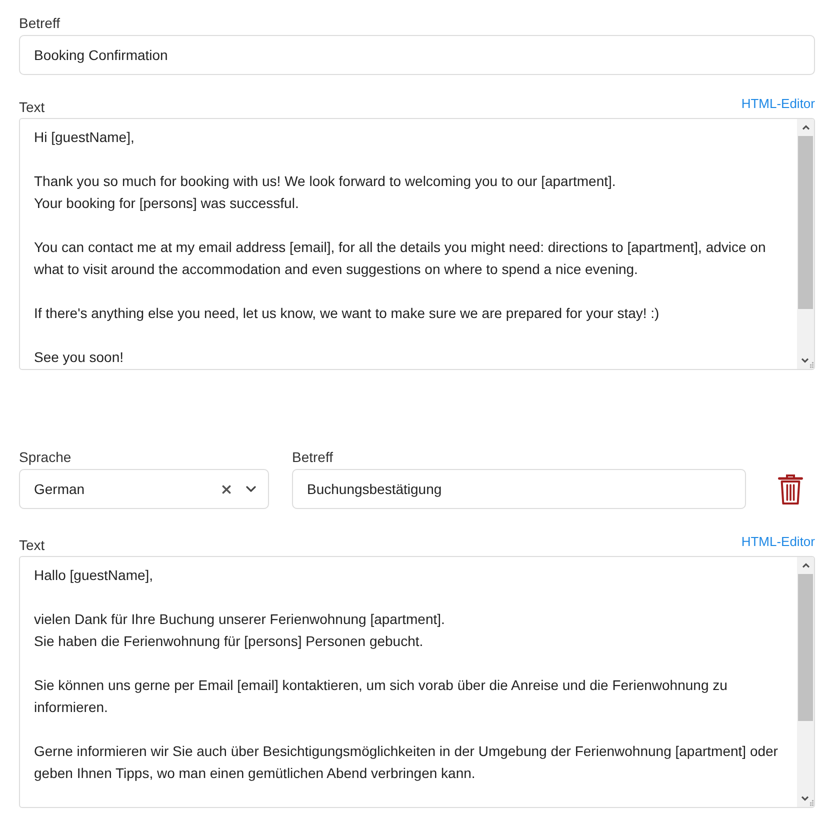  What do you see at coordinates (790, 489) in the screenshot?
I see `trash-icon` at bounding box center [790, 489].